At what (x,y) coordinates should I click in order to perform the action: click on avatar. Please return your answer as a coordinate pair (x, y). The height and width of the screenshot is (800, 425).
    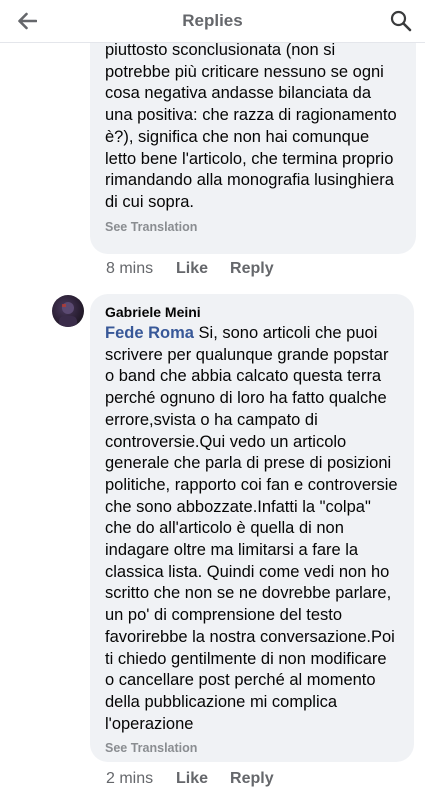
    Looking at the image, I should click on (68, 311).